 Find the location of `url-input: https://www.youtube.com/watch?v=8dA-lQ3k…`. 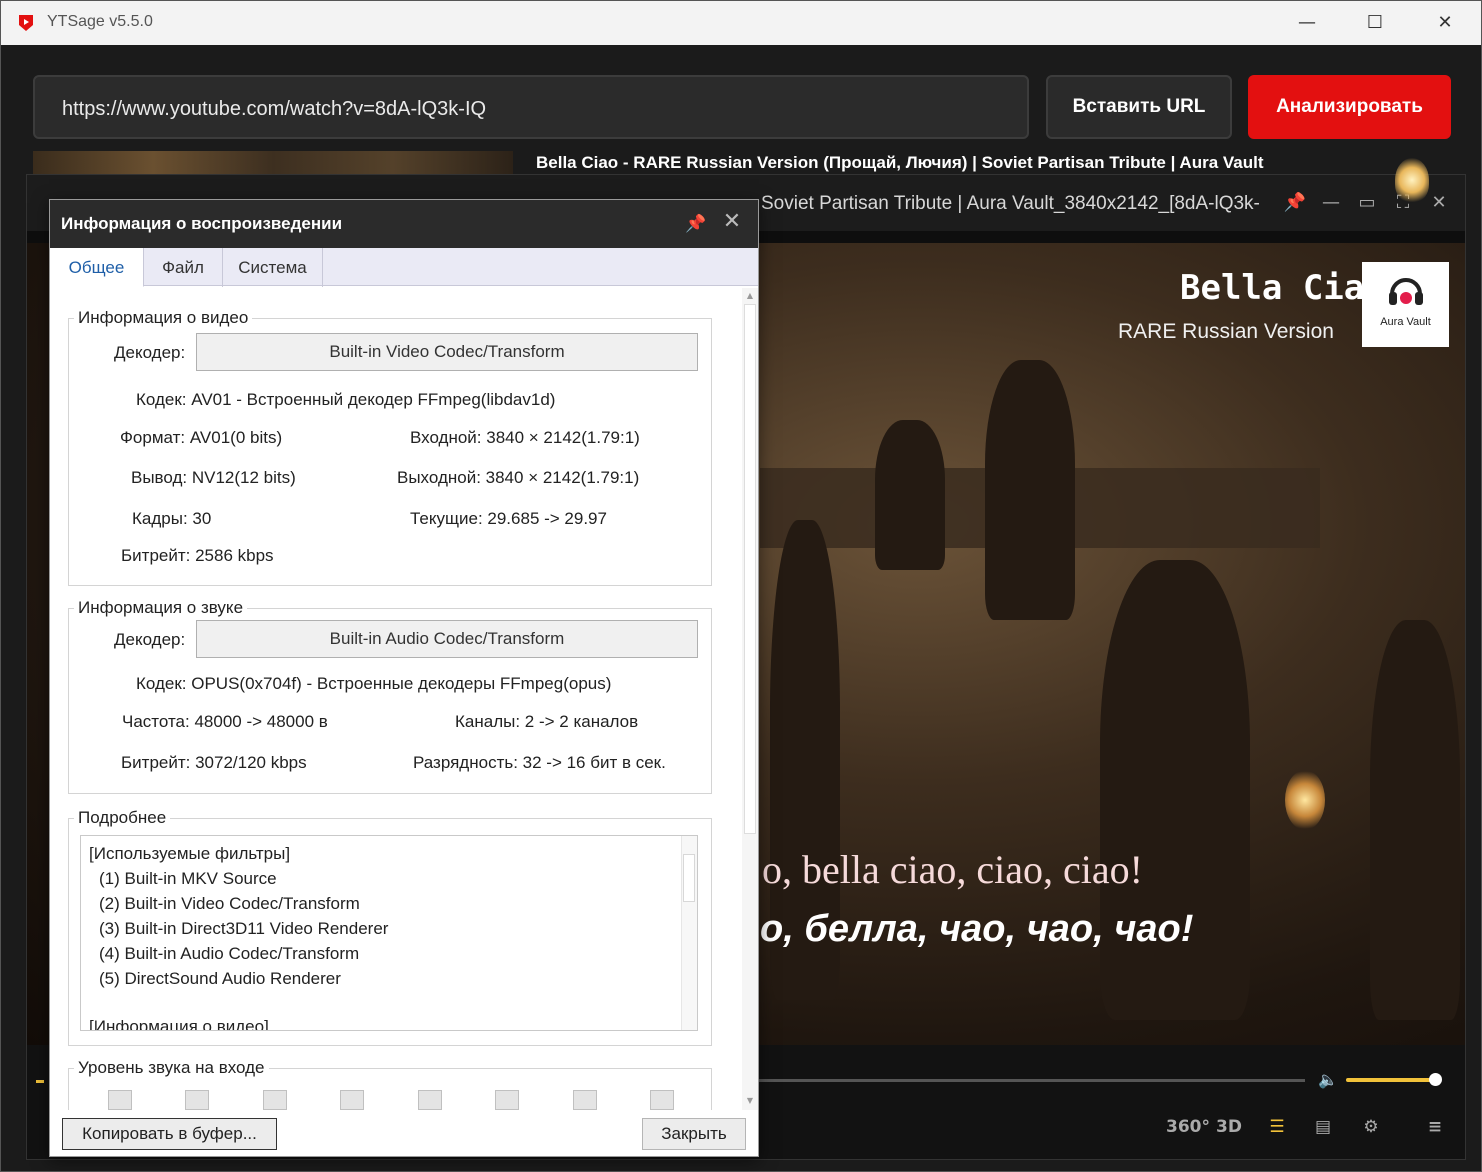

url-input: https://www.youtube.com/watch?v=8dA-lQ3k… is located at coordinates (531, 107).